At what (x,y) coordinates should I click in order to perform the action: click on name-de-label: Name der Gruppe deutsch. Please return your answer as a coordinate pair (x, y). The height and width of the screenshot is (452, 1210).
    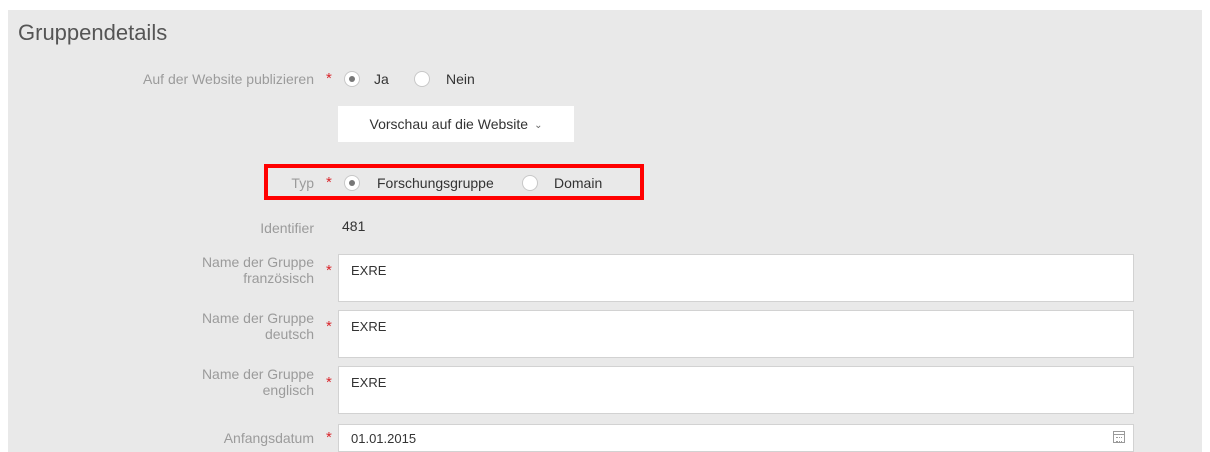
    Looking at the image, I should click on (258, 326).